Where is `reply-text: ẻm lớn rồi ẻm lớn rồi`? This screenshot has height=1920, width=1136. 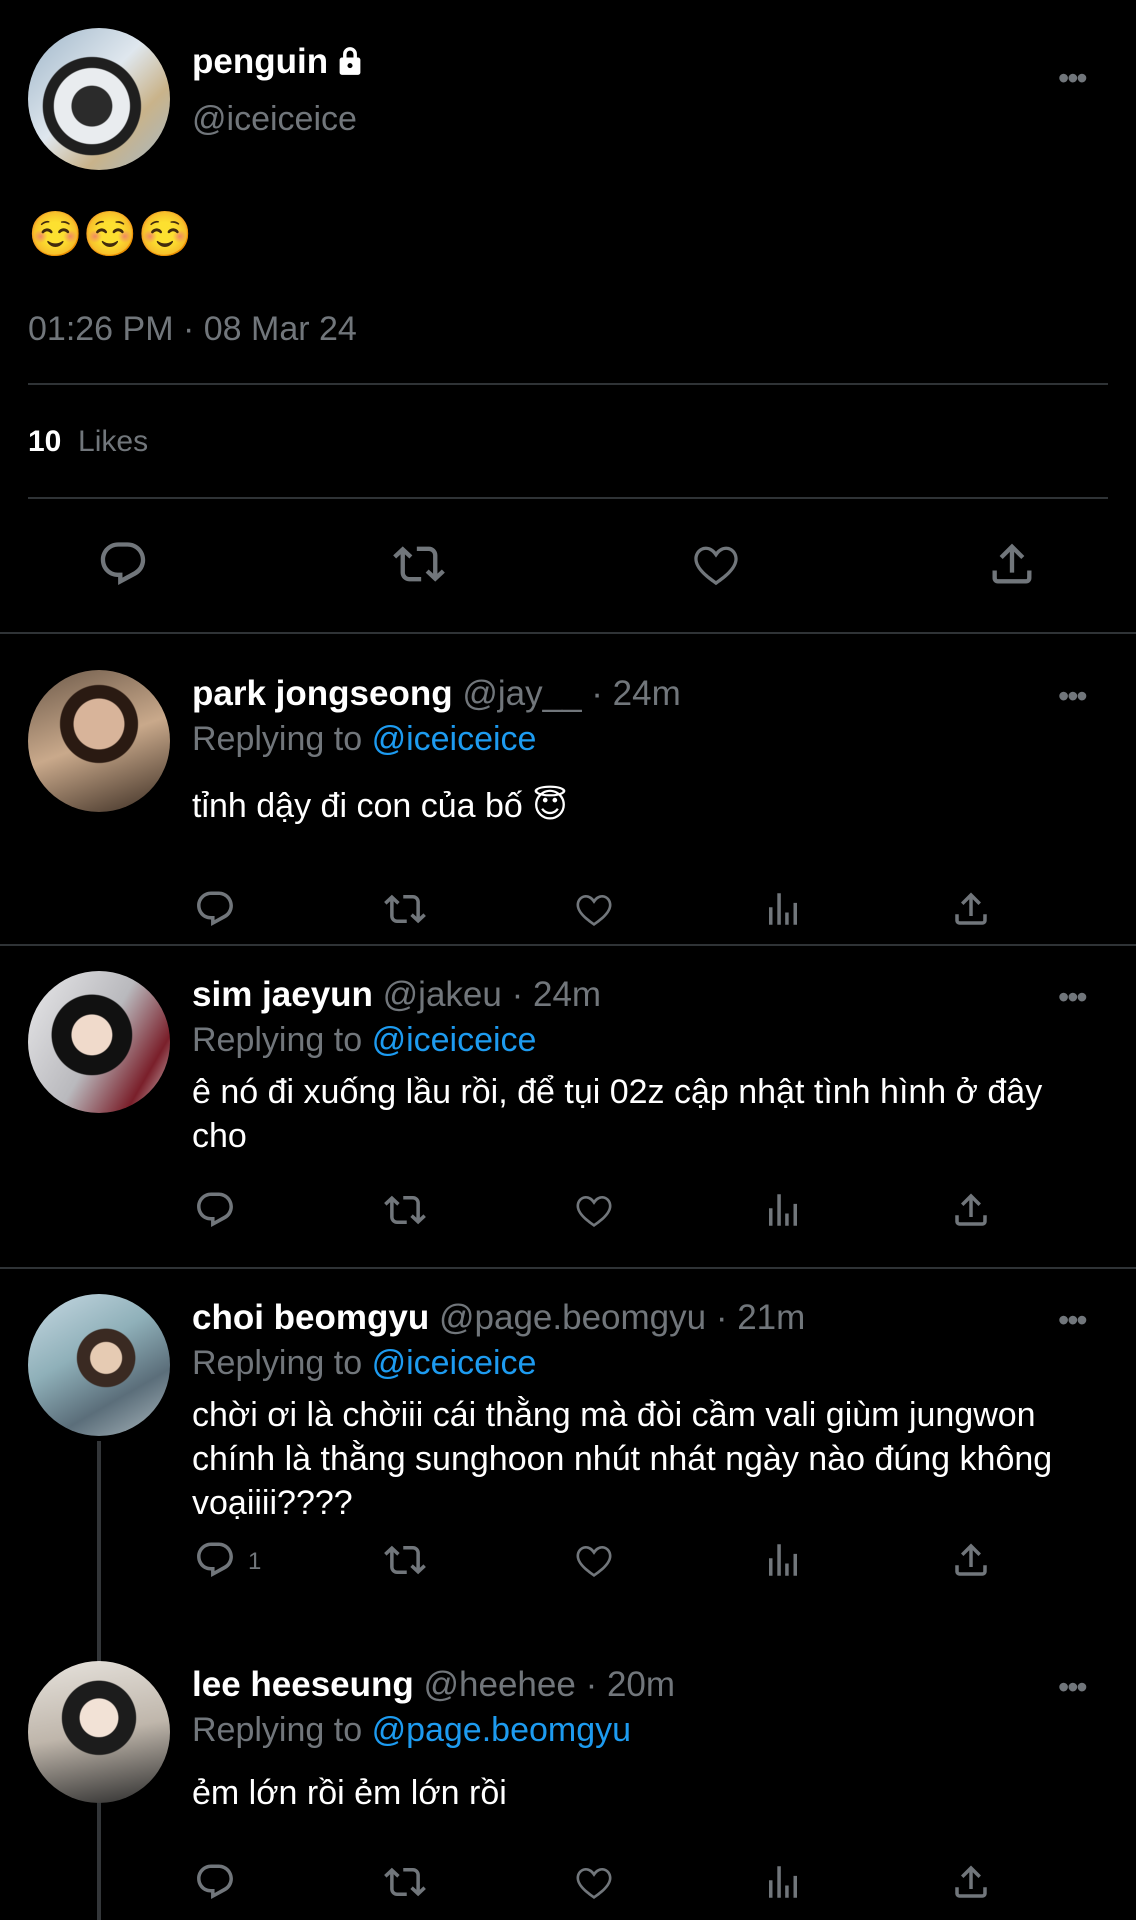
reply-text: ẻm lớn rồi ẻm lớn rồi is located at coordinates (349, 1793).